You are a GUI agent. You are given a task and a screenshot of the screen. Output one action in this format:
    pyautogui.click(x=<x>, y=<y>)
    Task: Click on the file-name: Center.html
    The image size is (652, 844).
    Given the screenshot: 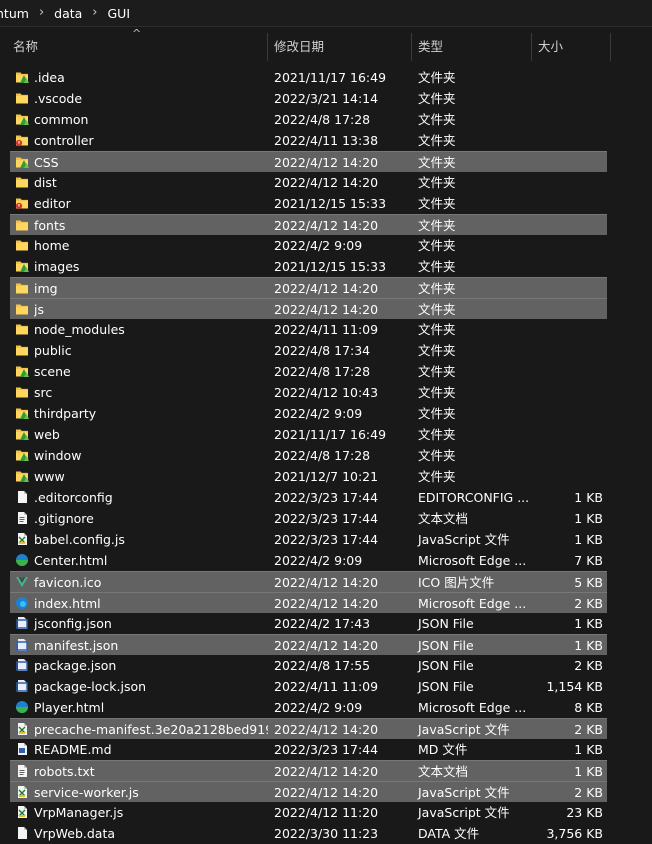 What is the action you would take?
    pyautogui.click(x=71, y=560)
    